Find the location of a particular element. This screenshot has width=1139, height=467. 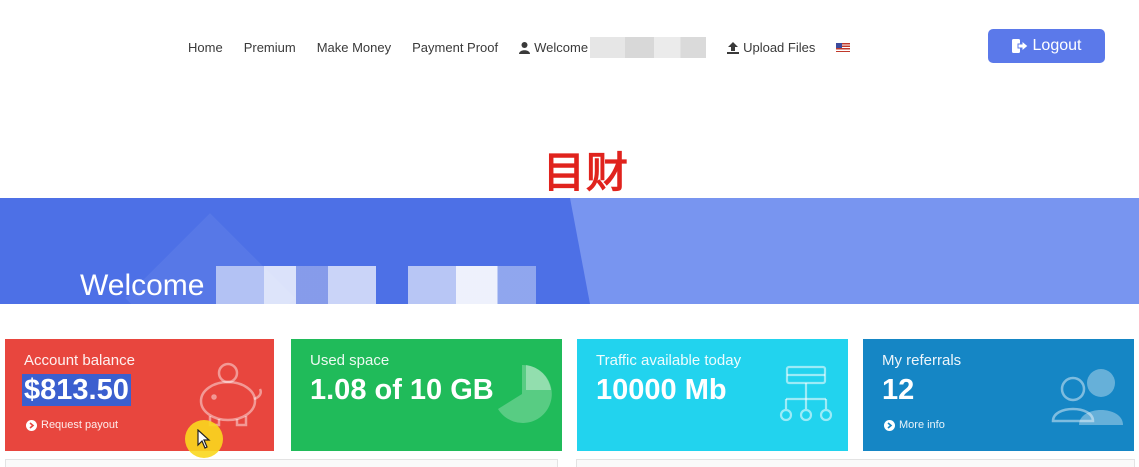

lower-panel-right is located at coordinates (855, 463).